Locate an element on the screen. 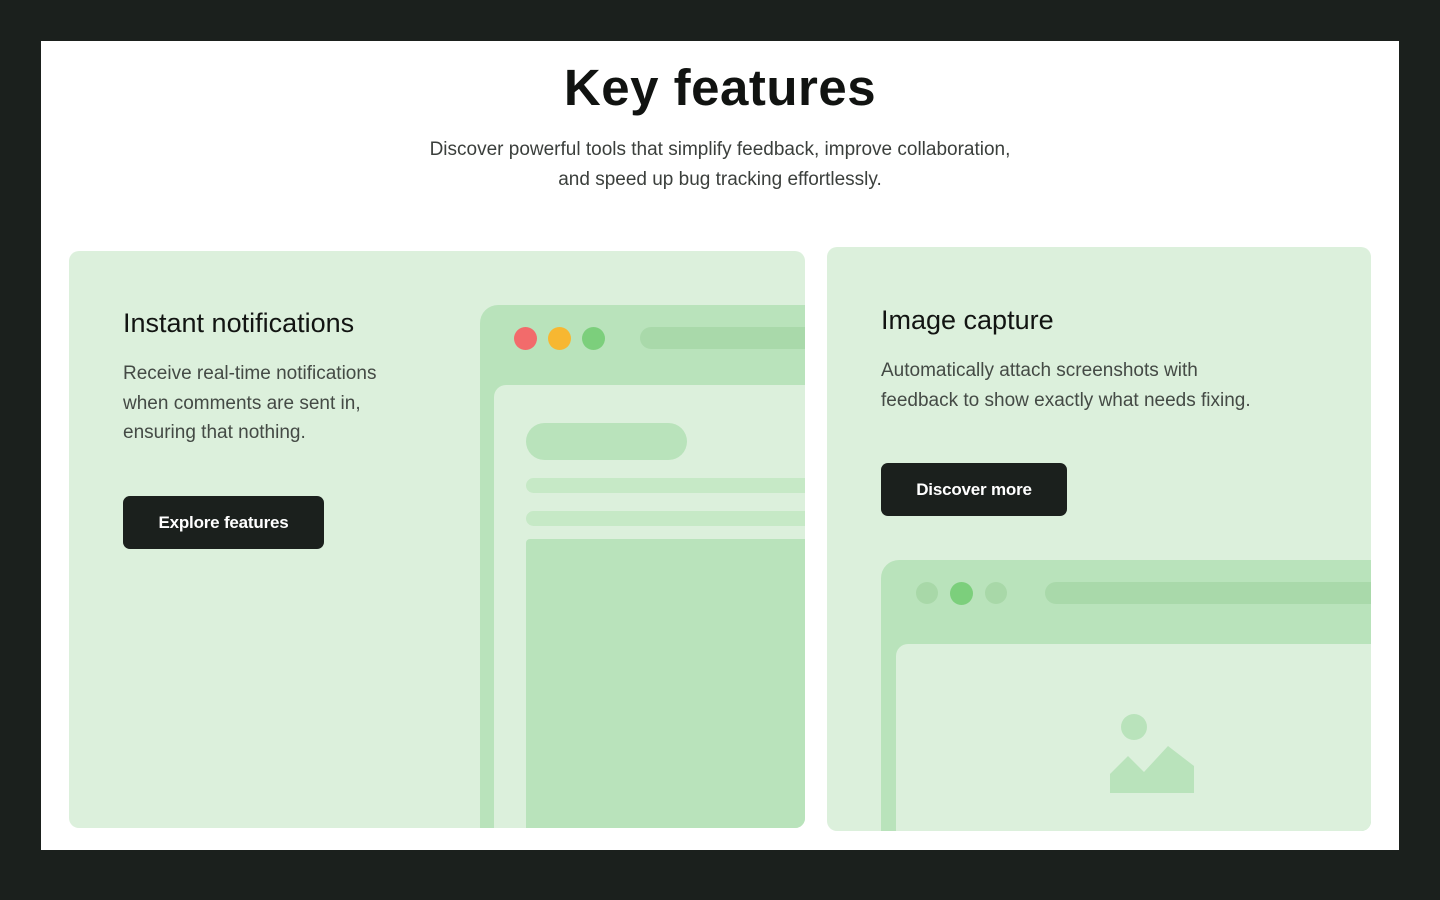  image-placeholder-icon is located at coordinates (1126, 695).